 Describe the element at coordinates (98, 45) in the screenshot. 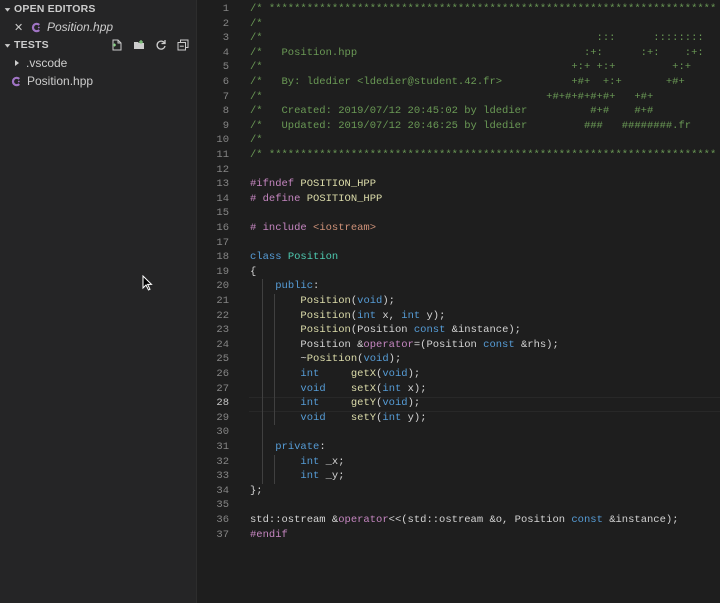

I see `tests-folder-header: TESTS` at that location.